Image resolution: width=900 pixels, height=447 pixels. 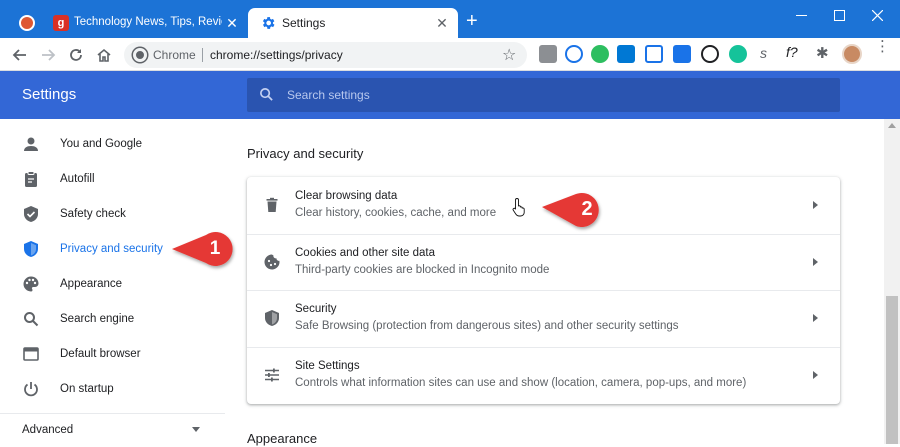 I want to click on extensions-puzzle-icon: ✱, so click(x=822, y=53).